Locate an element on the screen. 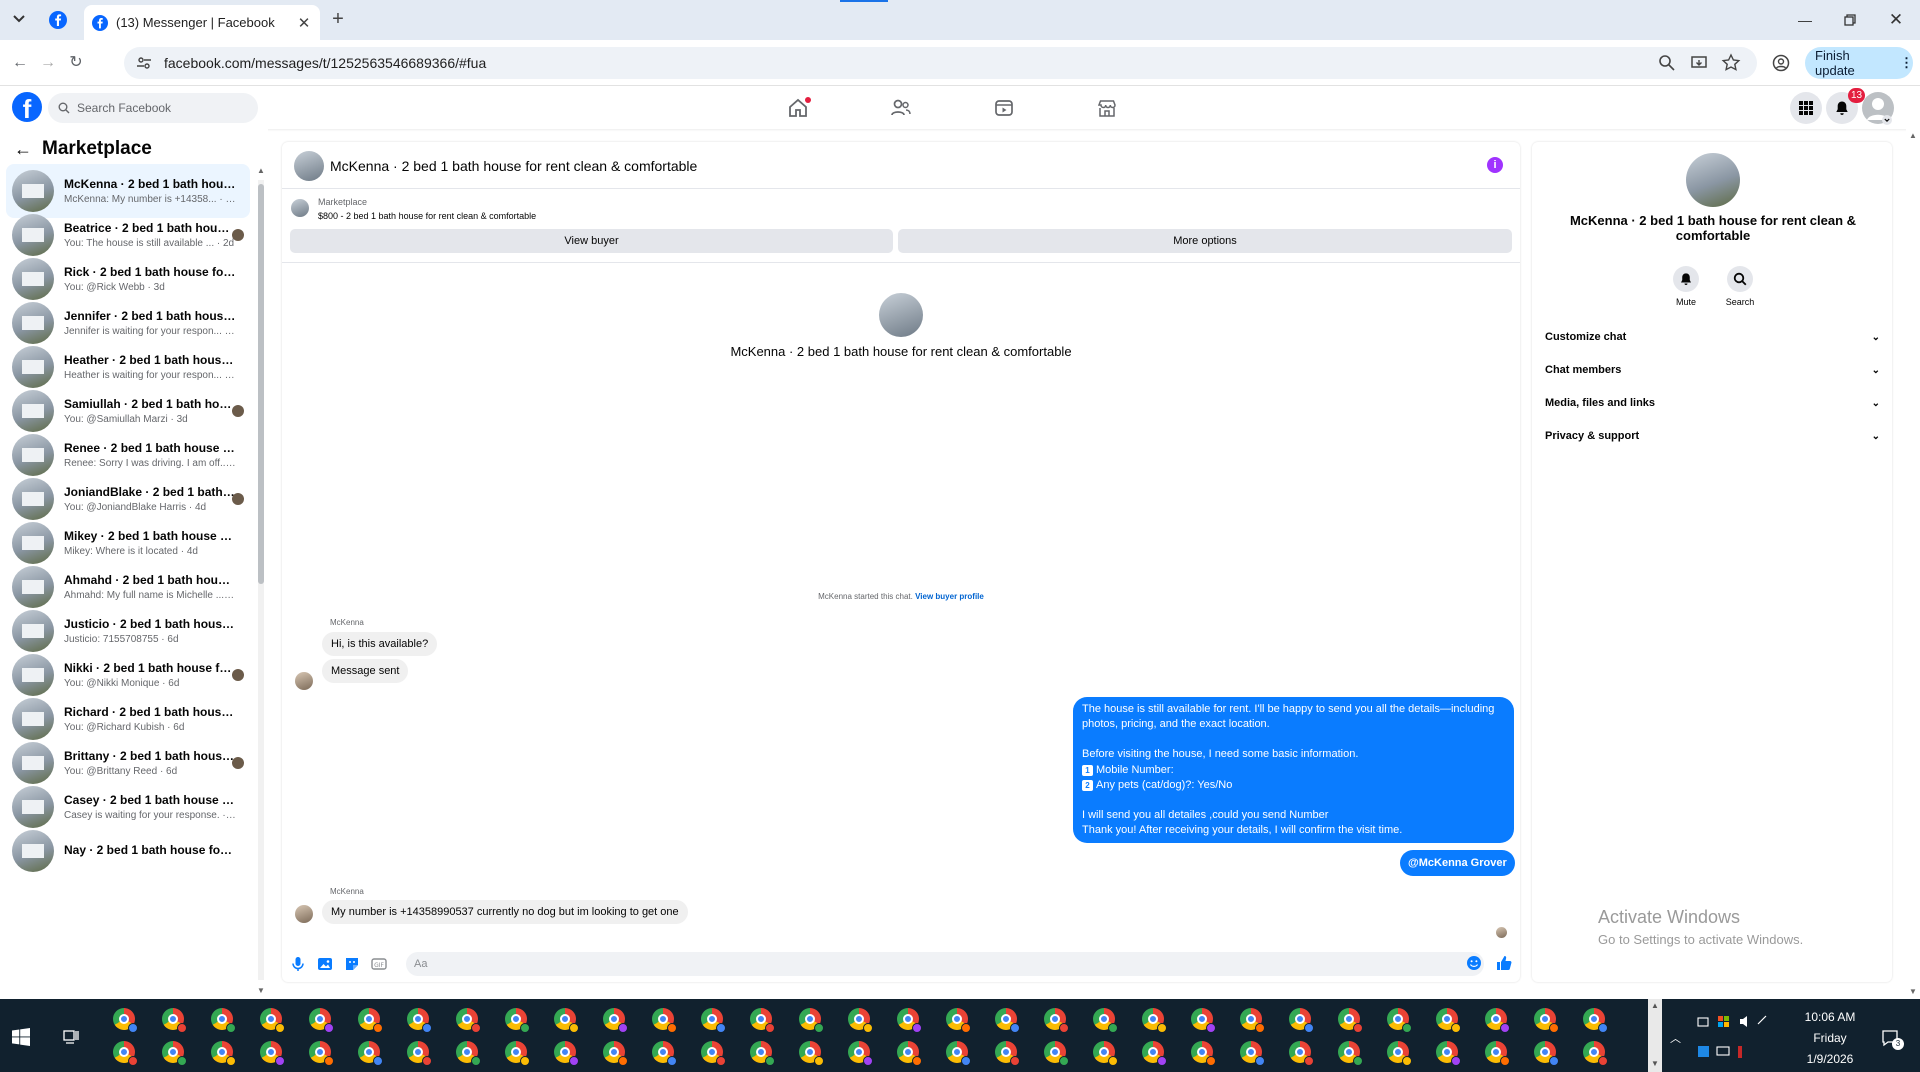 This screenshot has width=1920, height=1072. more-options-button: More options is located at coordinates (1205, 241).